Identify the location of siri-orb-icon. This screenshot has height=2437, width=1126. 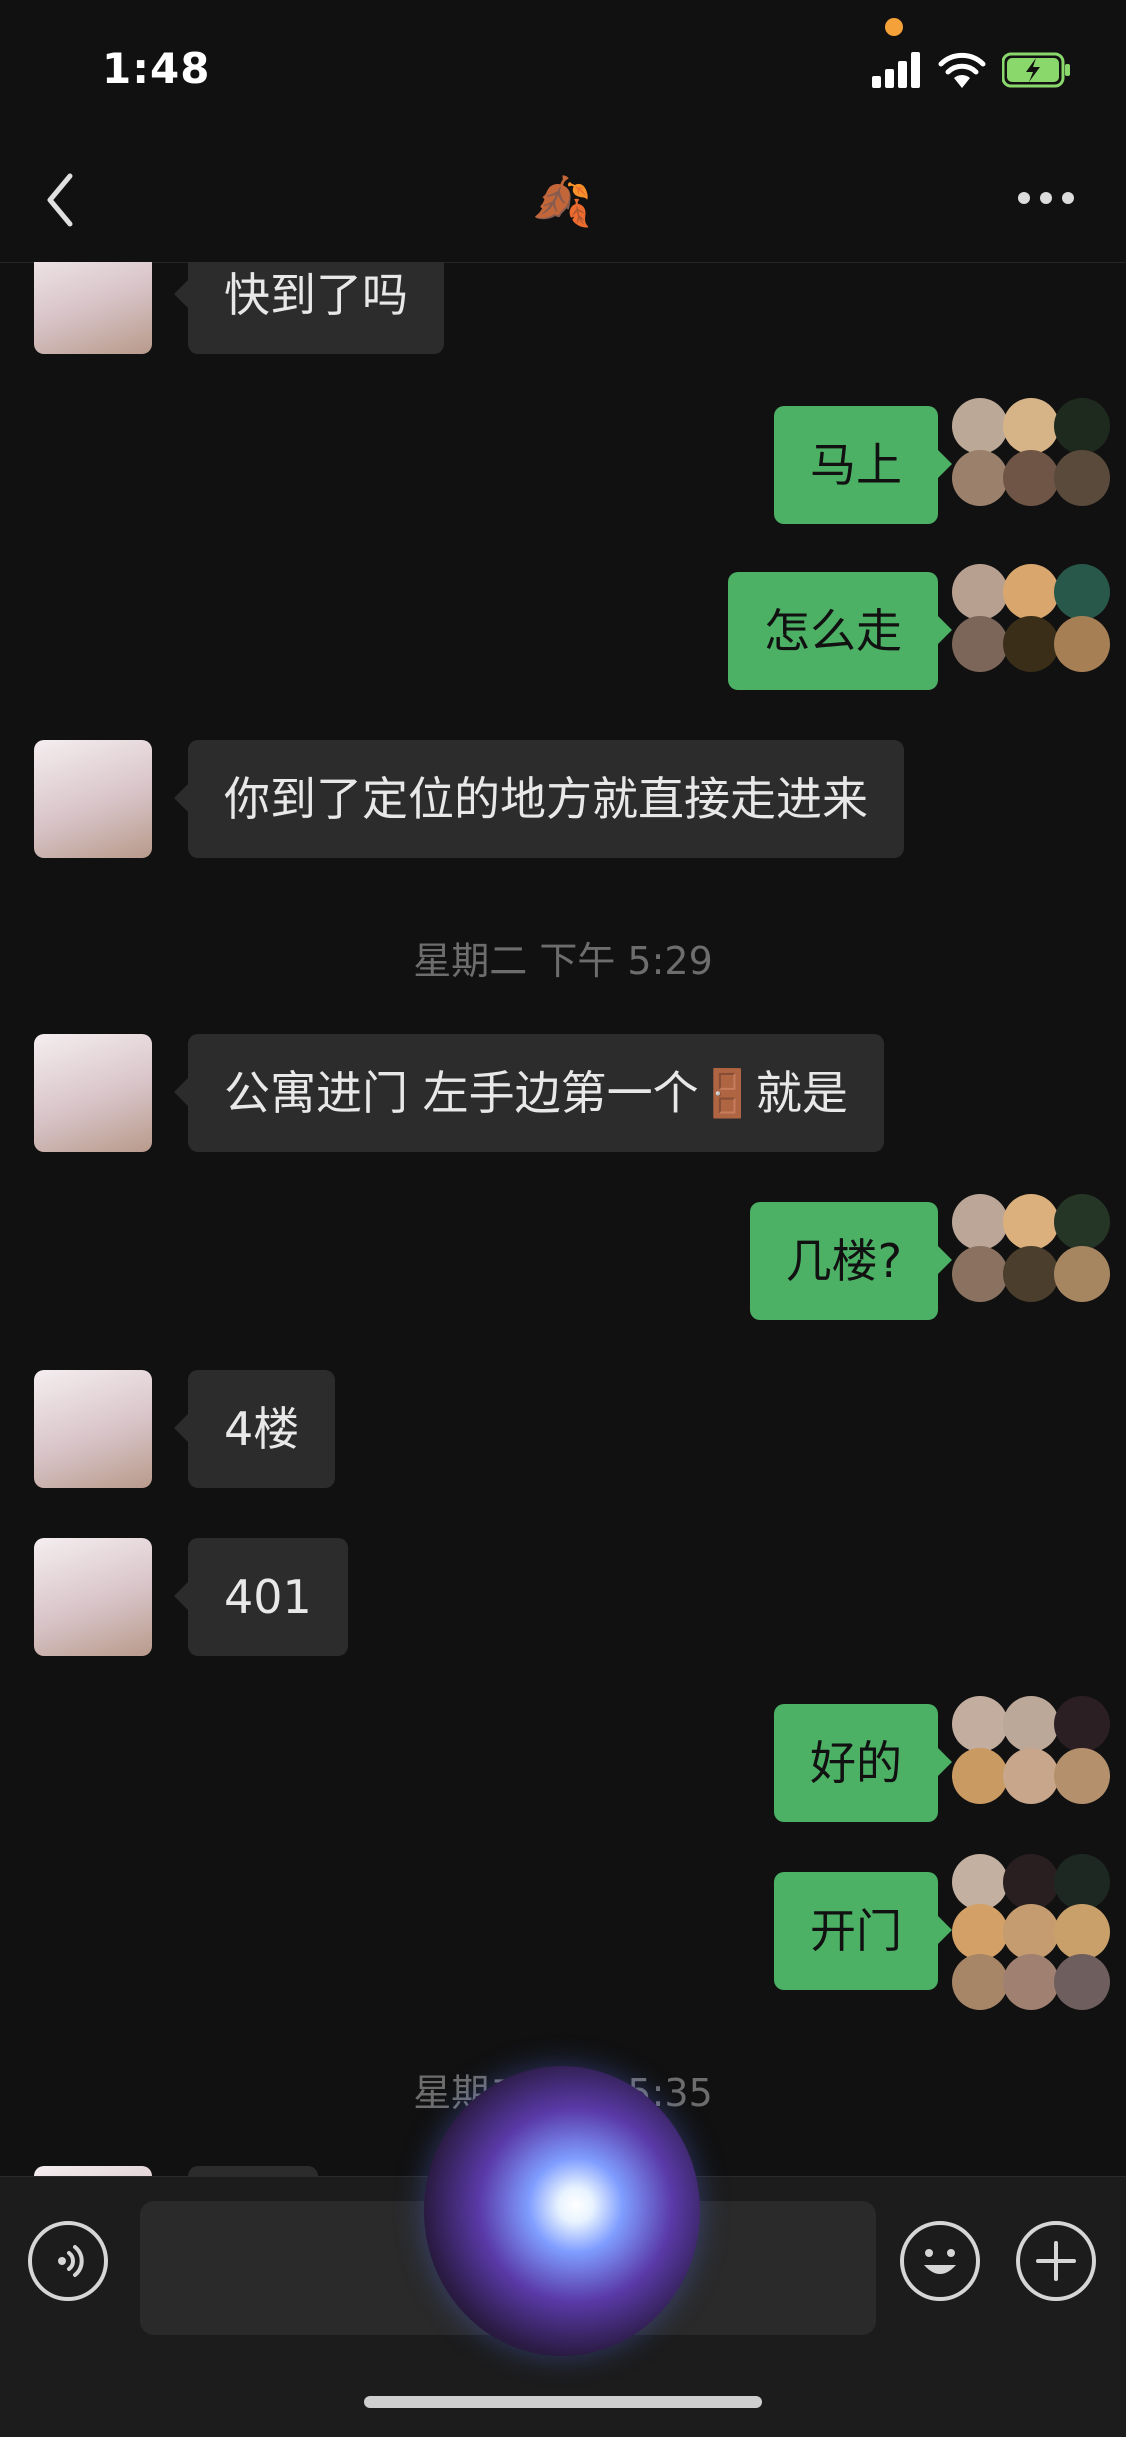
(562, 2211).